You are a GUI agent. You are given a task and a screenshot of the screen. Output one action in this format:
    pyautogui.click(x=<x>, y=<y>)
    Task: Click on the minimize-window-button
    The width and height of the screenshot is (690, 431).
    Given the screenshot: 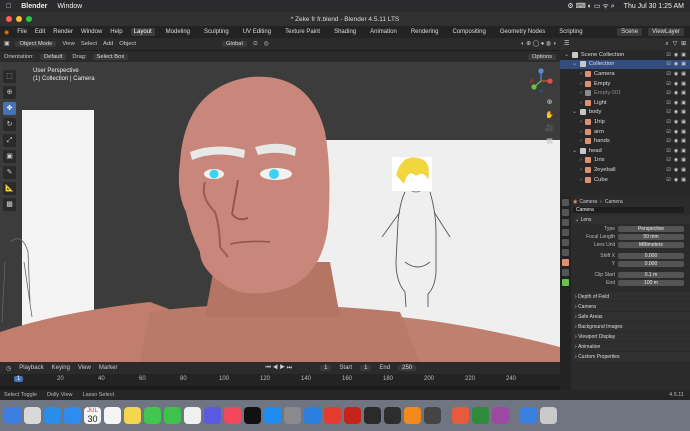 What is the action you would take?
    pyautogui.click(x=19, y=19)
    